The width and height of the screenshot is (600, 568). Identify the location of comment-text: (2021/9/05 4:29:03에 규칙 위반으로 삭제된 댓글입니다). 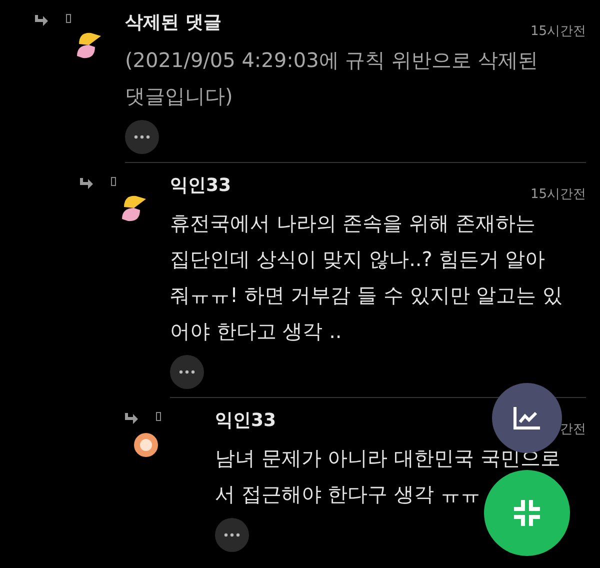
(332, 78).